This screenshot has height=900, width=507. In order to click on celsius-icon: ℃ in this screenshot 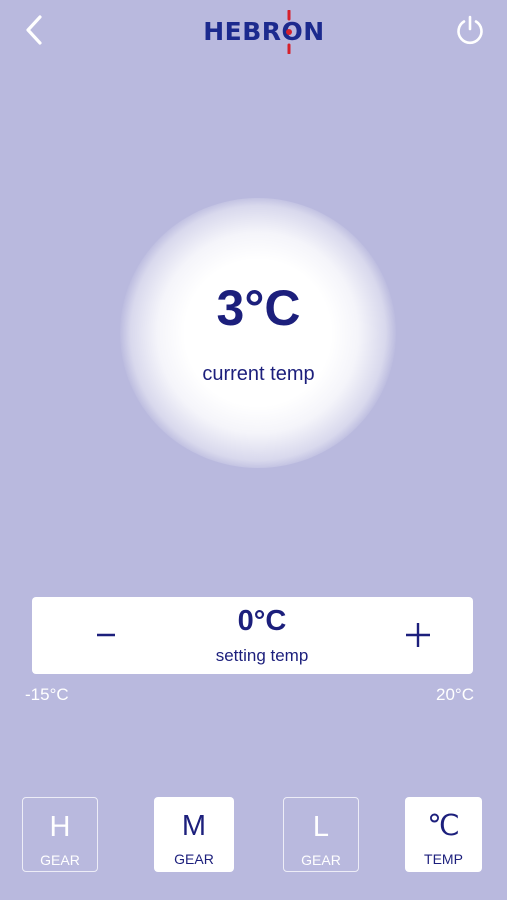, I will do `click(443, 826)`.